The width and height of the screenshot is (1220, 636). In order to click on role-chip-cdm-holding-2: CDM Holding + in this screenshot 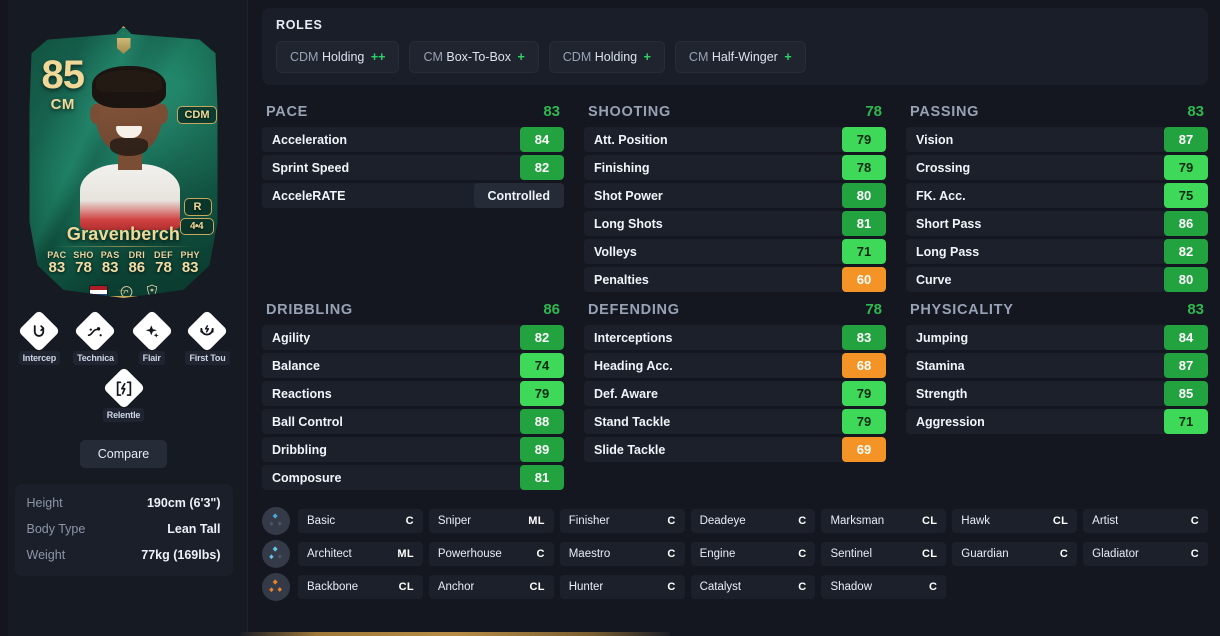, I will do `click(606, 57)`.